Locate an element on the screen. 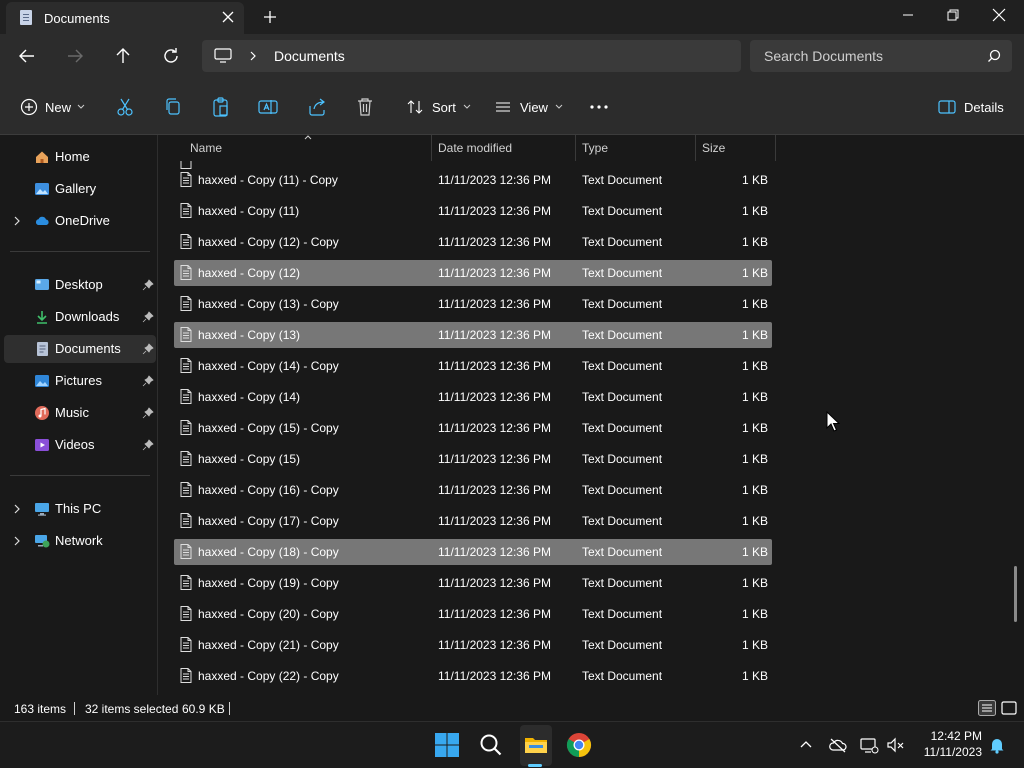 This screenshot has height=768, width=1024. file-name: haxxed - Copy (19) - Copy is located at coordinates (268, 583).